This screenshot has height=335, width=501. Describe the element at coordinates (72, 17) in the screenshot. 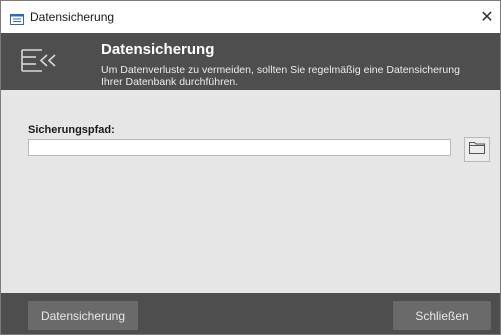

I see `window-title: Datensicherung` at that location.